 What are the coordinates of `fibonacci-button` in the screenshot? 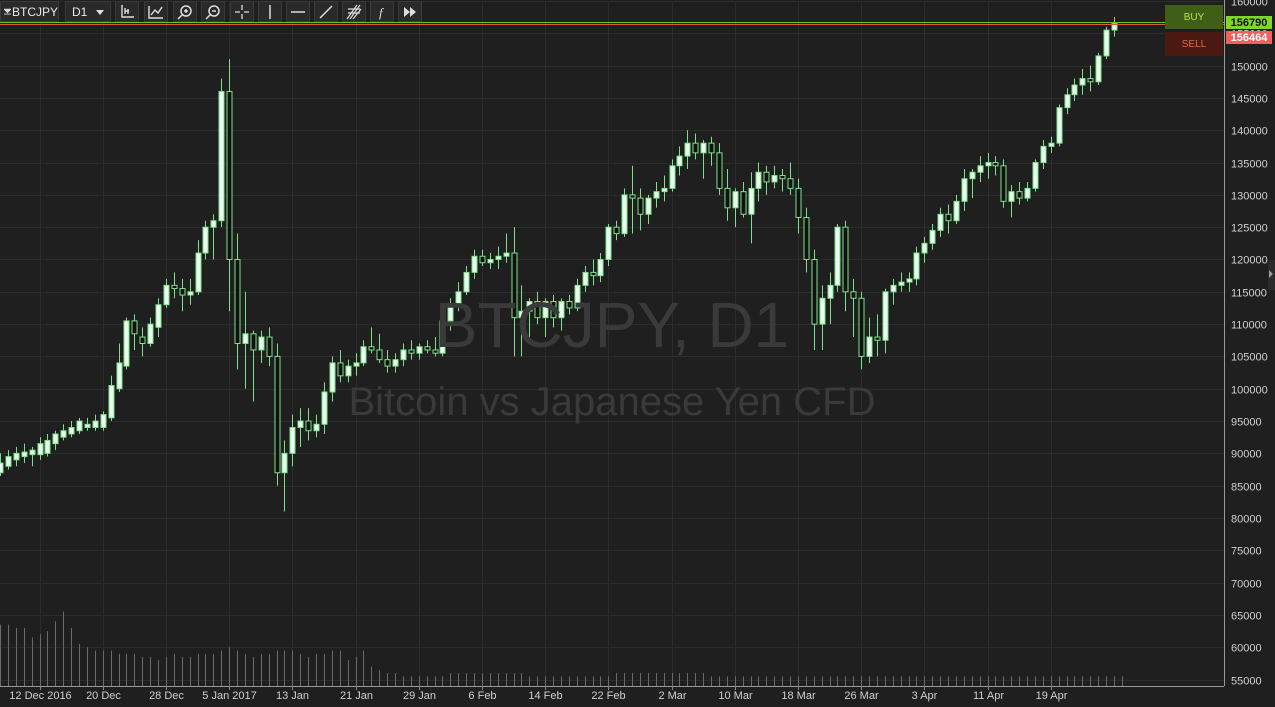 It's located at (354, 11).